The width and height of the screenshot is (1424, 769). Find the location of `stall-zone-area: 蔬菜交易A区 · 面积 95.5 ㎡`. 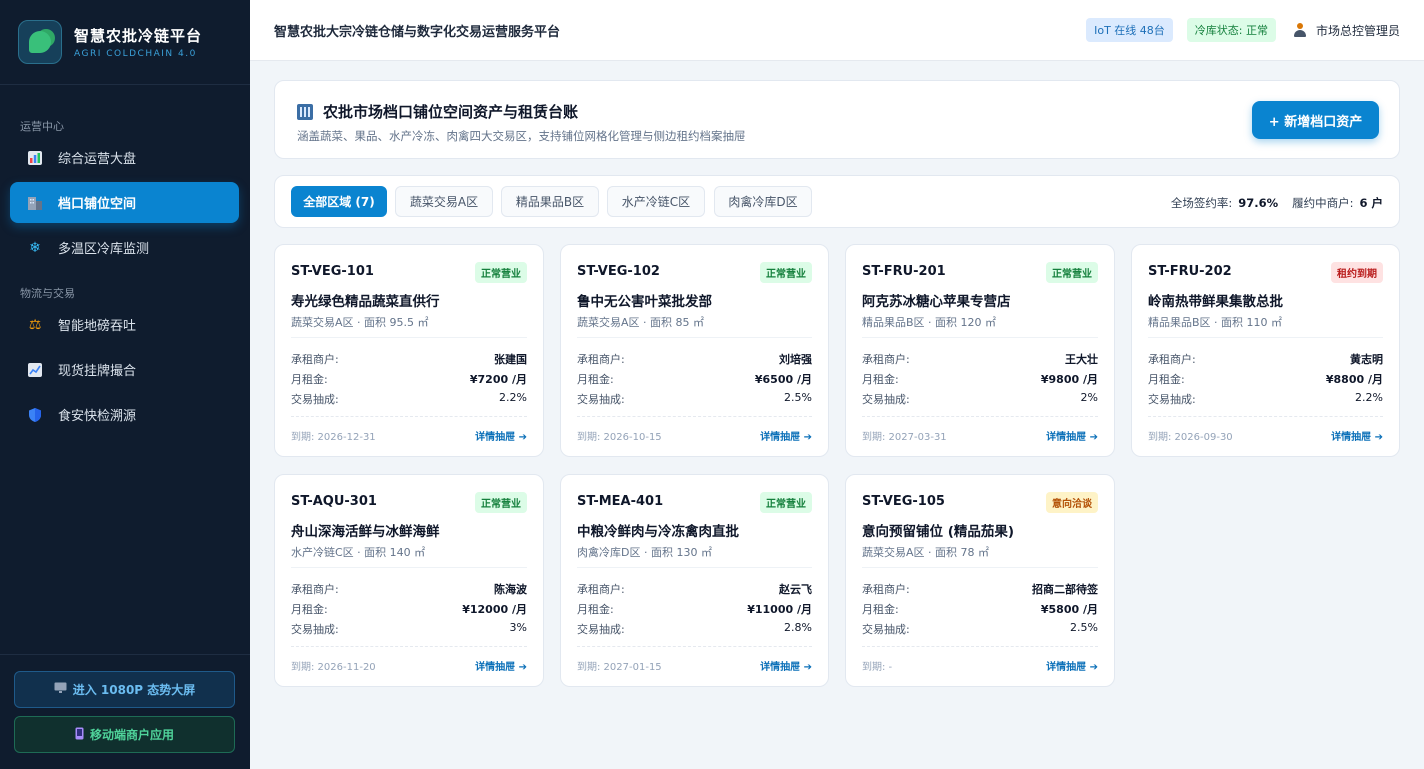

stall-zone-area: 蔬菜交易A区 · 面积 95.5 ㎡ is located at coordinates (360, 322).